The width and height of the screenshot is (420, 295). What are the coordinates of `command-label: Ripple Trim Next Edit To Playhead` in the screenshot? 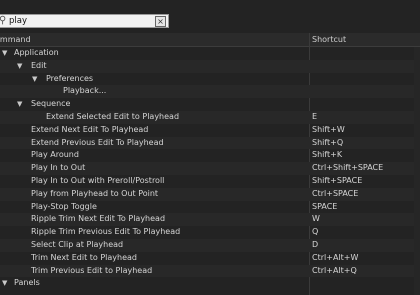 It's located at (98, 219).